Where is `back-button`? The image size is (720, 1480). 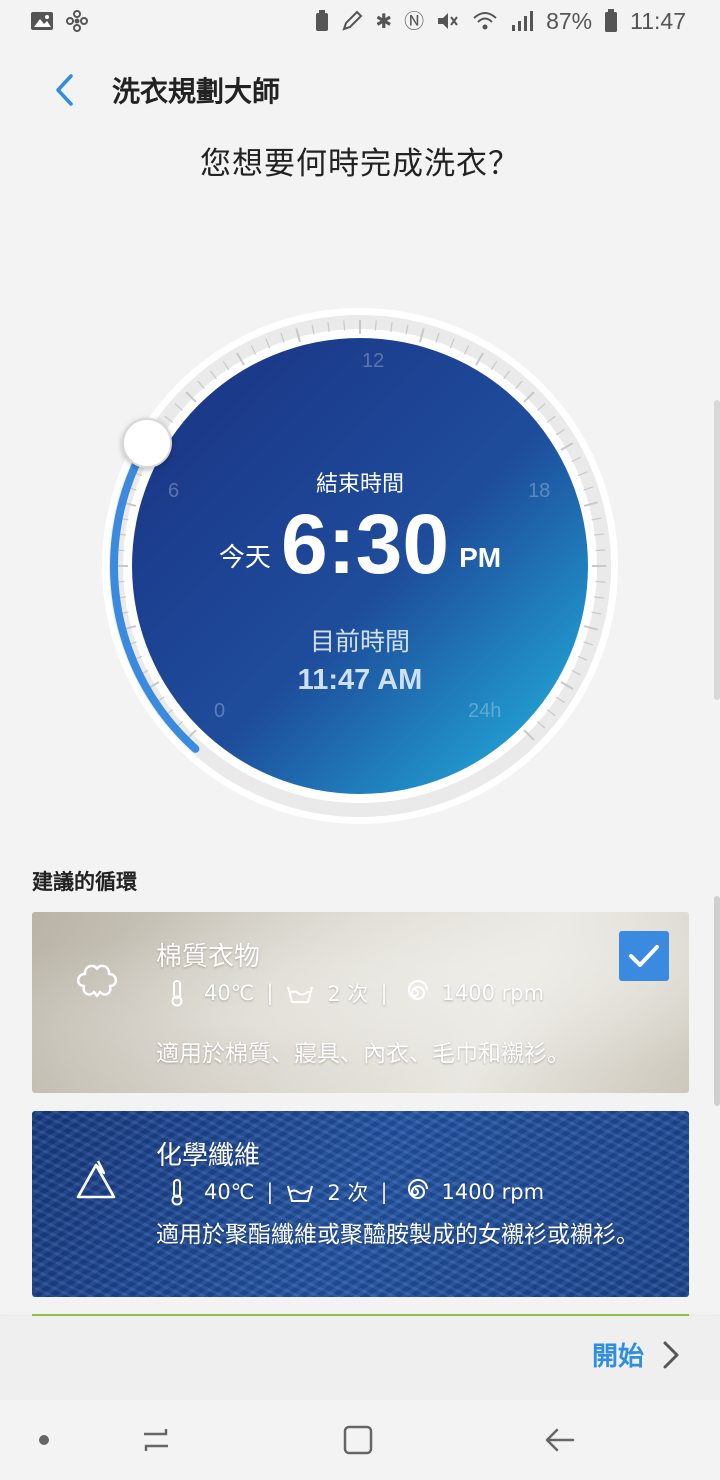 back-button is located at coordinates (64, 90).